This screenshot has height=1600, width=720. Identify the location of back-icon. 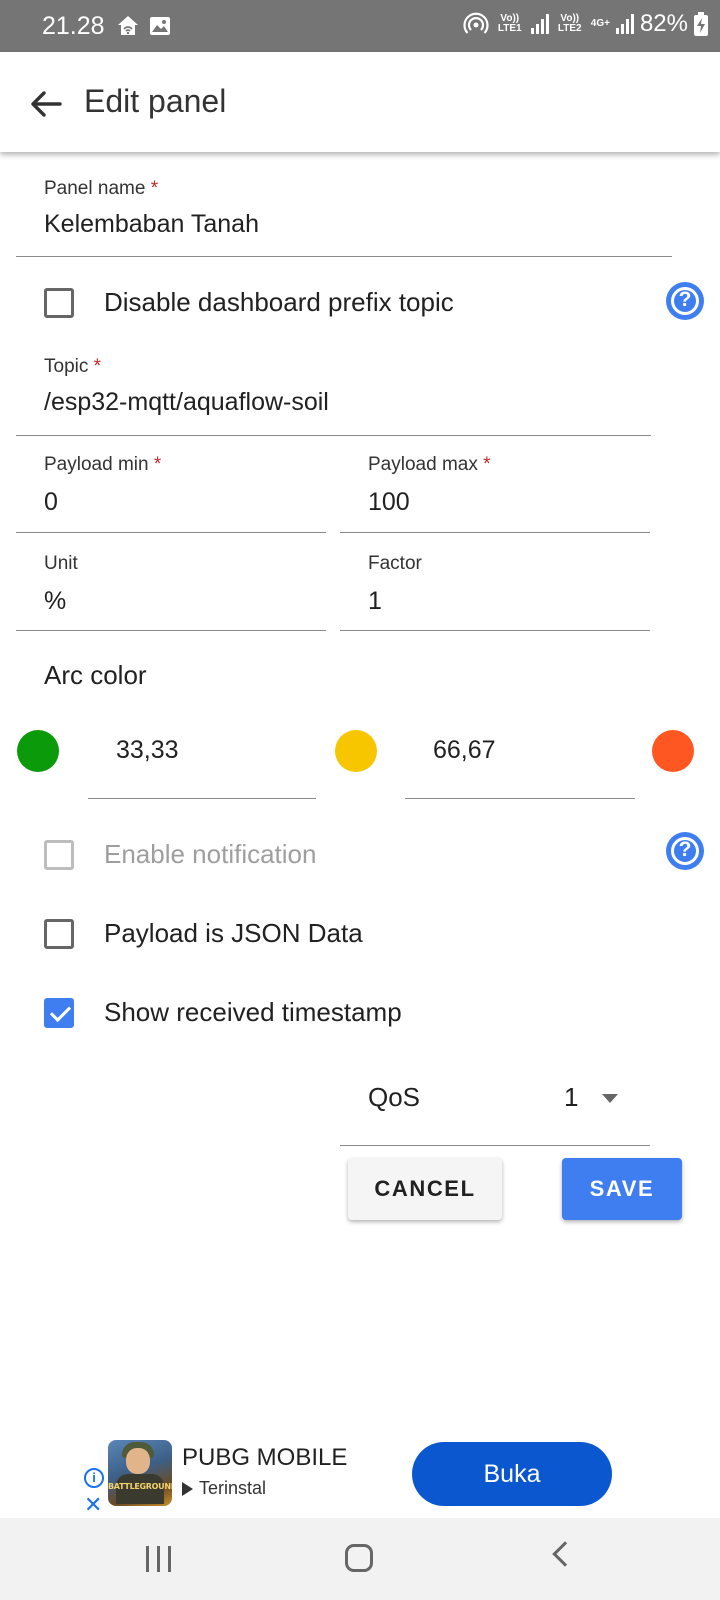
(565, 1554).